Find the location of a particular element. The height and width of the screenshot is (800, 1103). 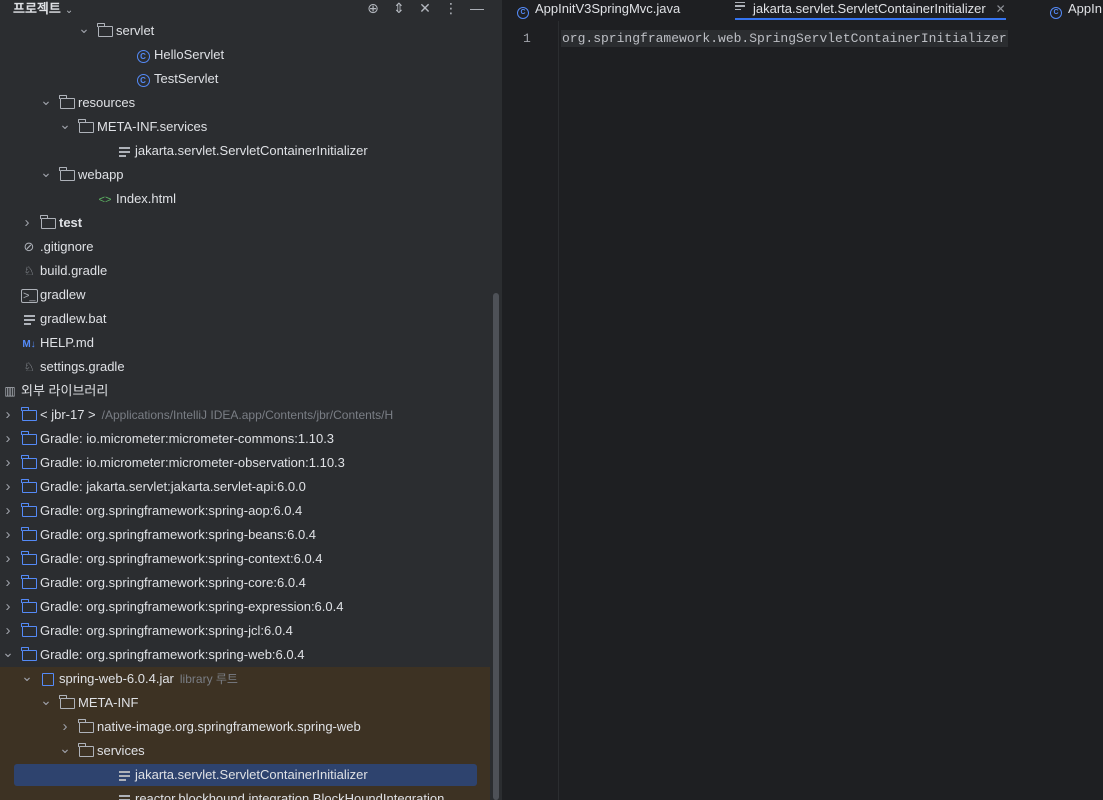

line-gutter is located at coordinates (531, 410).